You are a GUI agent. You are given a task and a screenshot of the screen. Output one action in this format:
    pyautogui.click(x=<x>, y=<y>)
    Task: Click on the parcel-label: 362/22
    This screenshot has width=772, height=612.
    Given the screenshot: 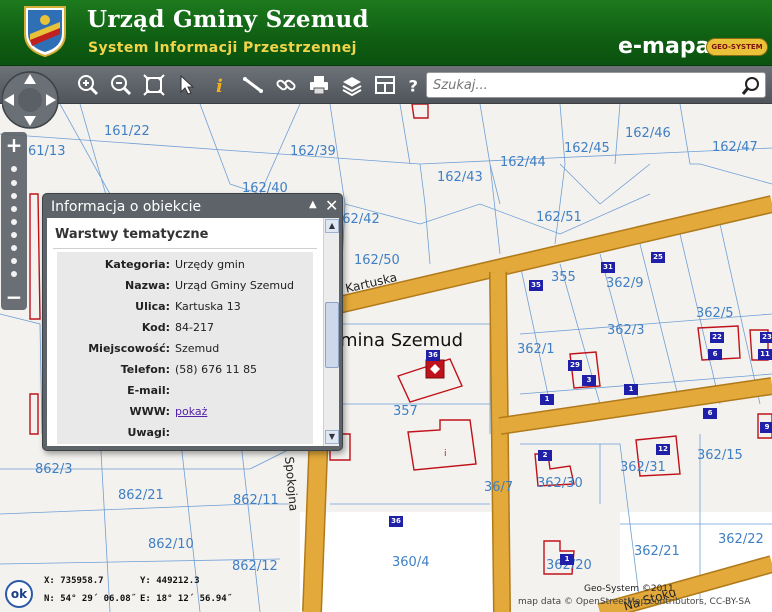 What is the action you would take?
    pyautogui.click(x=741, y=539)
    